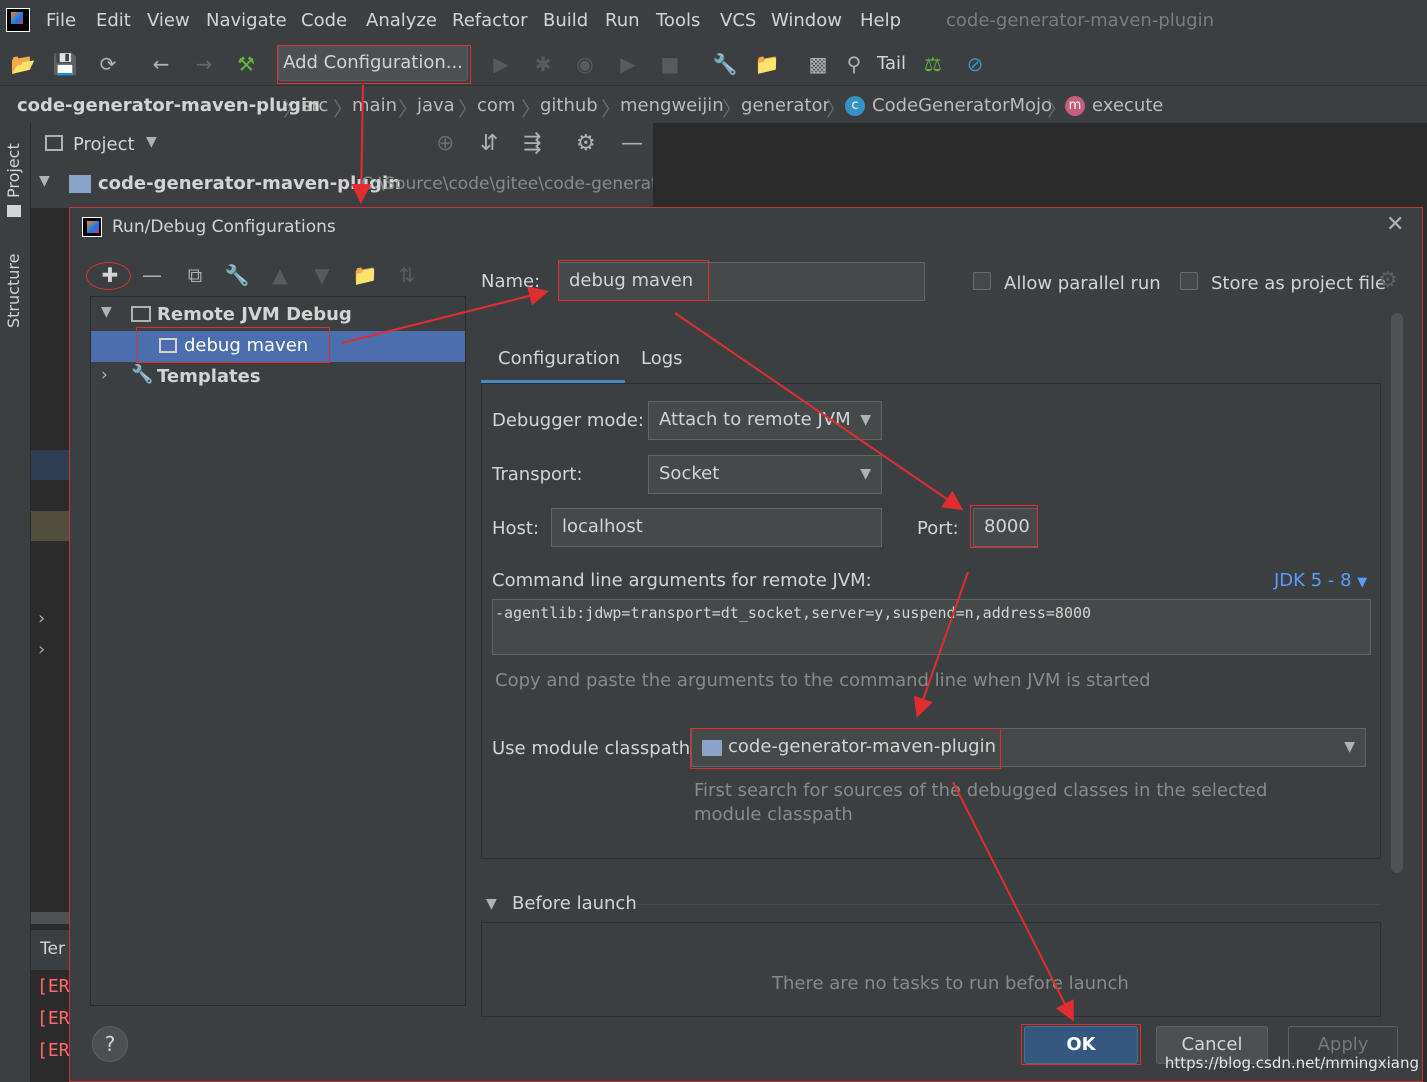 This screenshot has height=1082, width=1427. I want to click on allow-parallel-checkbox, so click(982, 281).